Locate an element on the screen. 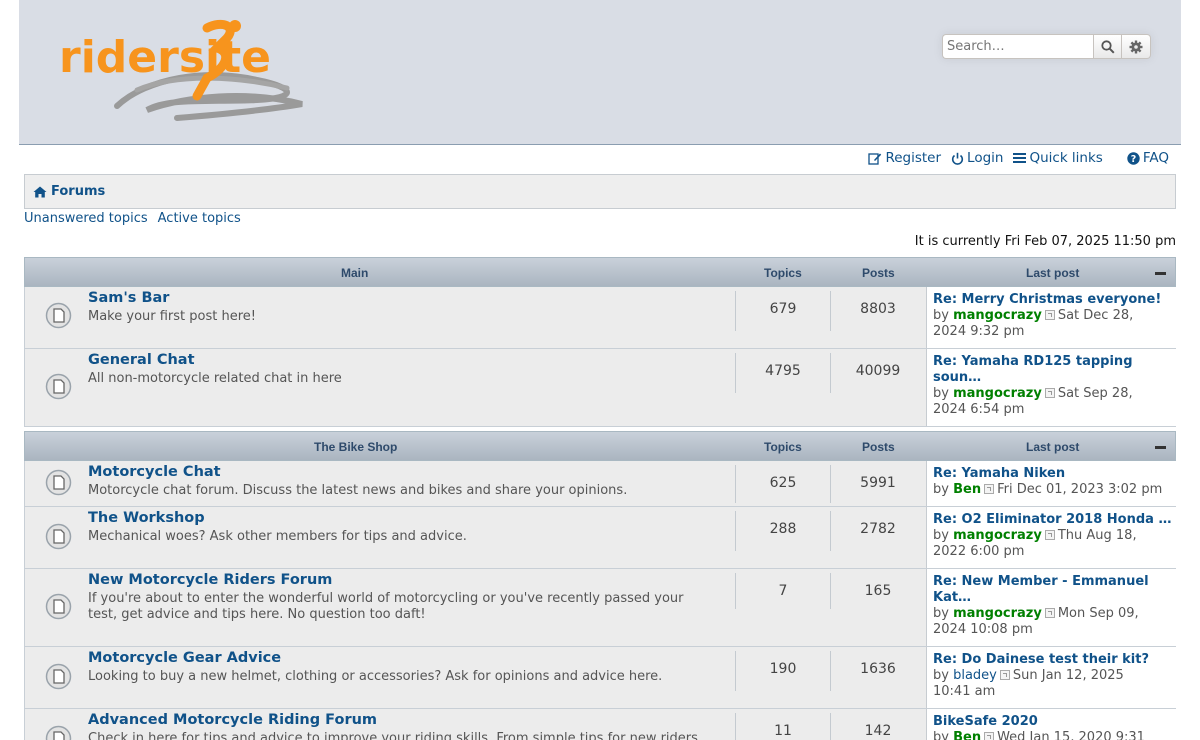 Image resolution: width=1200 pixels, height=740 pixels. last-post-date: Mon Sep 09, is located at coordinates (1098, 613).